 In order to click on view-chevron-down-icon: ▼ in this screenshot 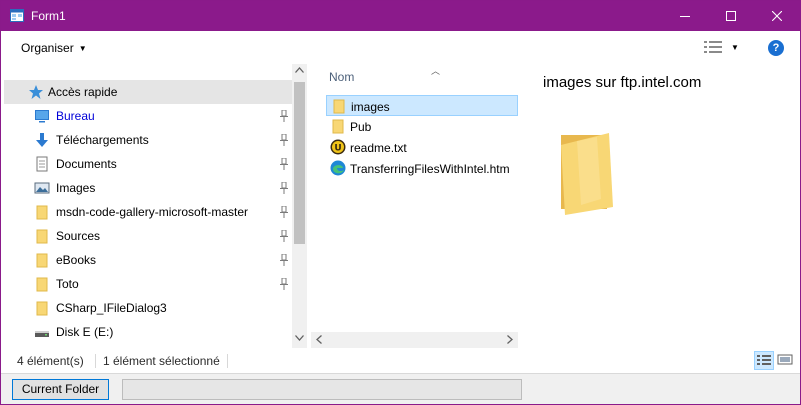, I will do `click(735, 47)`.